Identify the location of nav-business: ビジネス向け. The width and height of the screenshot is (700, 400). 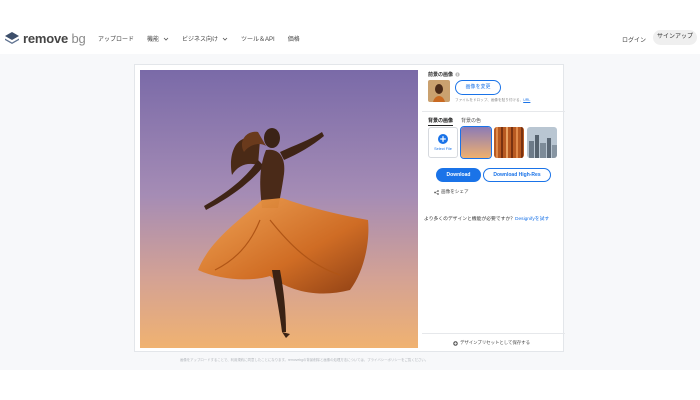
(205, 38).